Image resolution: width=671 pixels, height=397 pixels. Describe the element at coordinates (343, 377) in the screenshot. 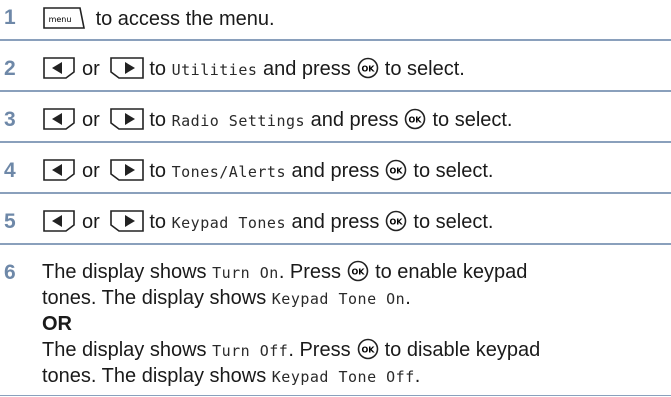

I see `display-text: Keypad Tone Off` at that location.